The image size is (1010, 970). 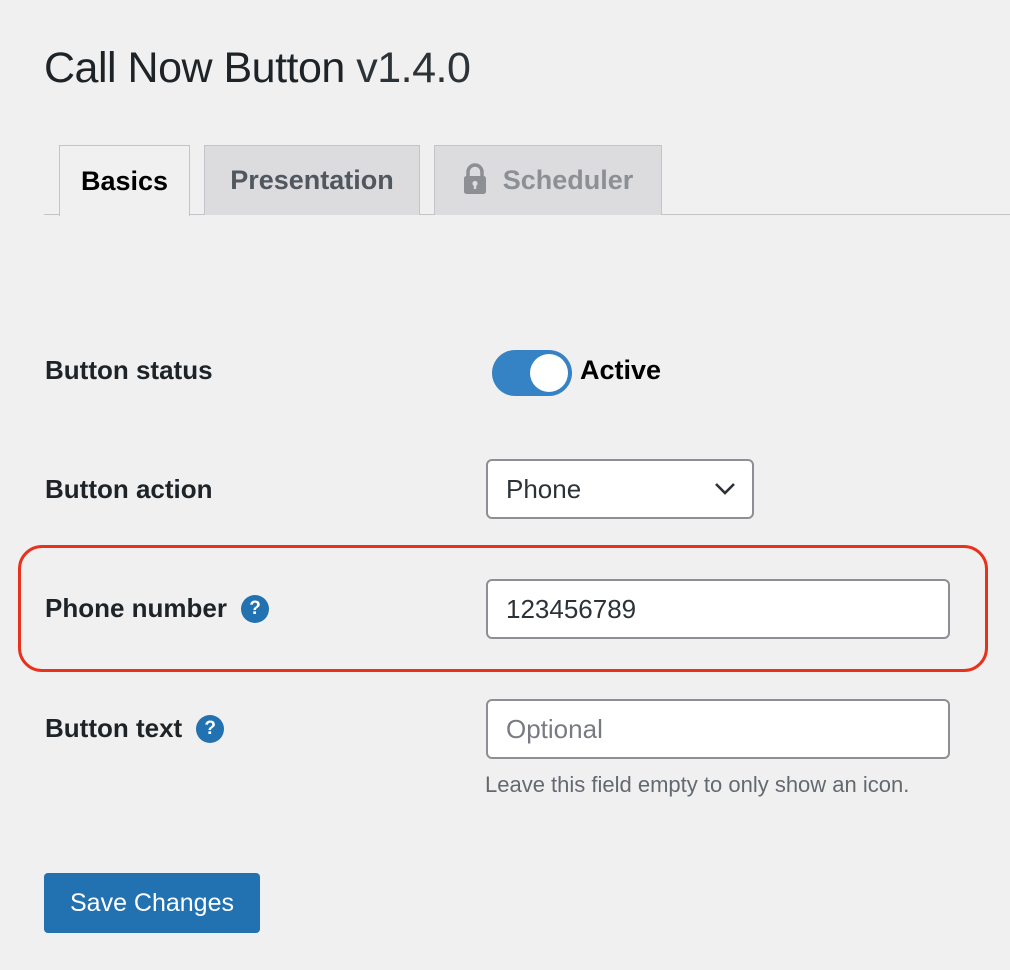 I want to click on tab-presentation-label: Presentation, so click(x=312, y=180).